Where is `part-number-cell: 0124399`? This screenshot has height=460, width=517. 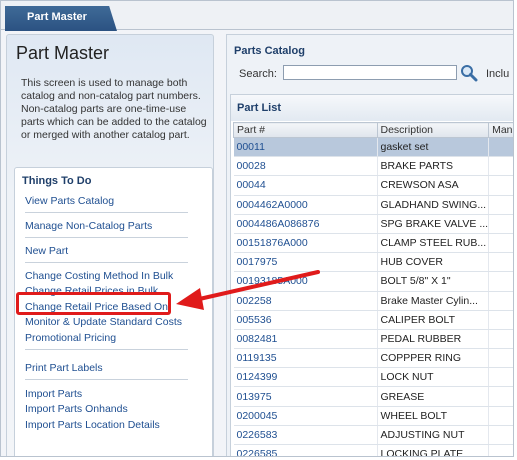
part-number-cell: 0124399 is located at coordinates (305, 377).